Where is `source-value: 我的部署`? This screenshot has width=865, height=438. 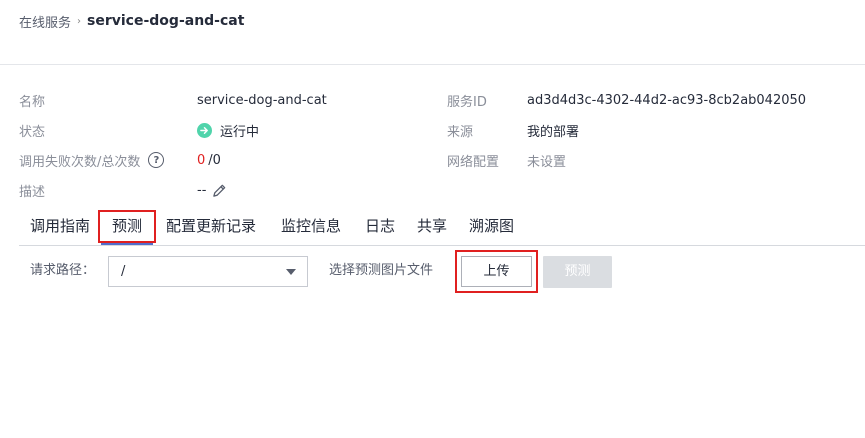
source-value: 我的部署 is located at coordinates (553, 132).